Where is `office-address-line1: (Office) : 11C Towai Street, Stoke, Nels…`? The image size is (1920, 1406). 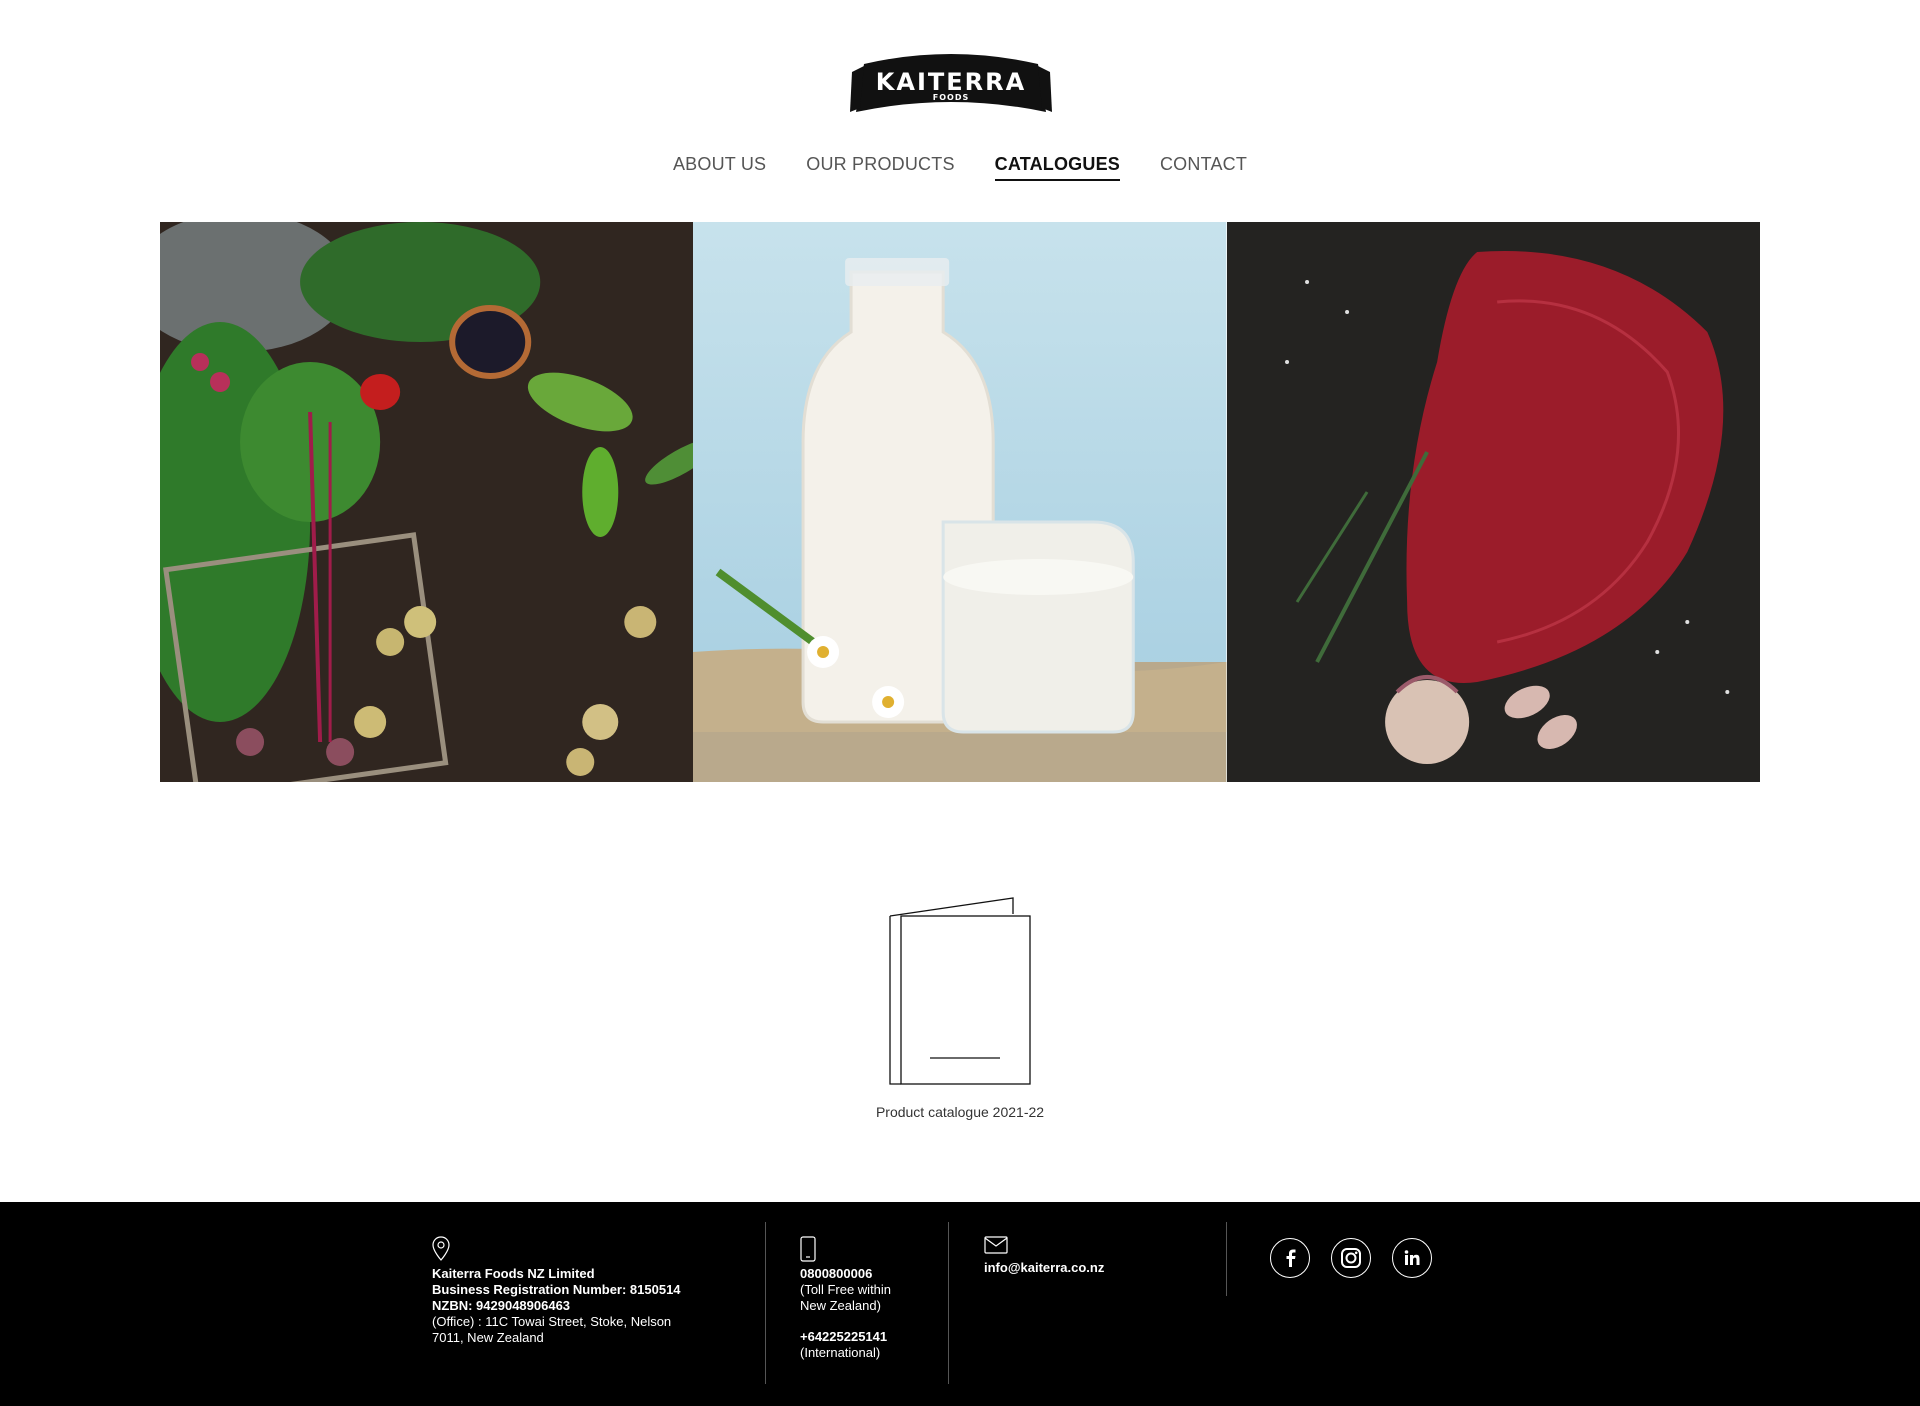 office-address-line1: (Office) : 11C Towai Street, Stoke, Nels… is located at coordinates (552, 1321).